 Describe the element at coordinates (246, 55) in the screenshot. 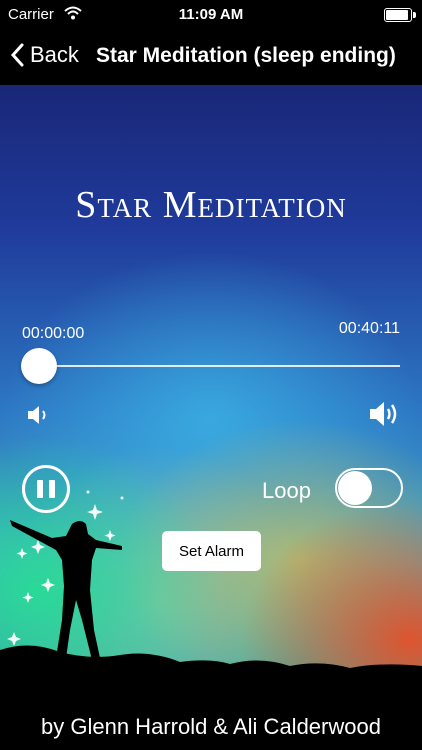

I see `page-title: Star Meditation (sleep ending)` at that location.